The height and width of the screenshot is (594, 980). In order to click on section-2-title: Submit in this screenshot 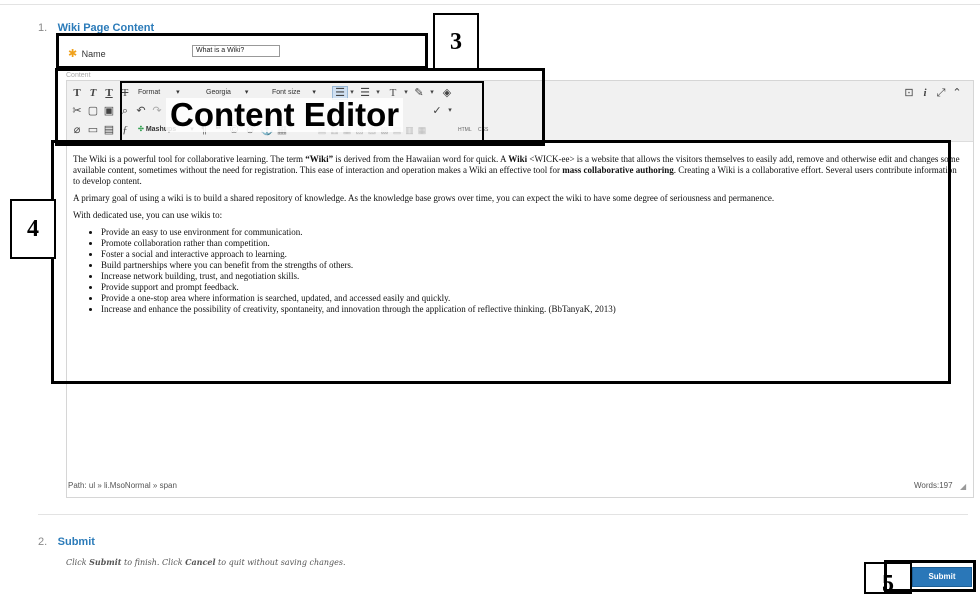, I will do `click(76, 542)`.